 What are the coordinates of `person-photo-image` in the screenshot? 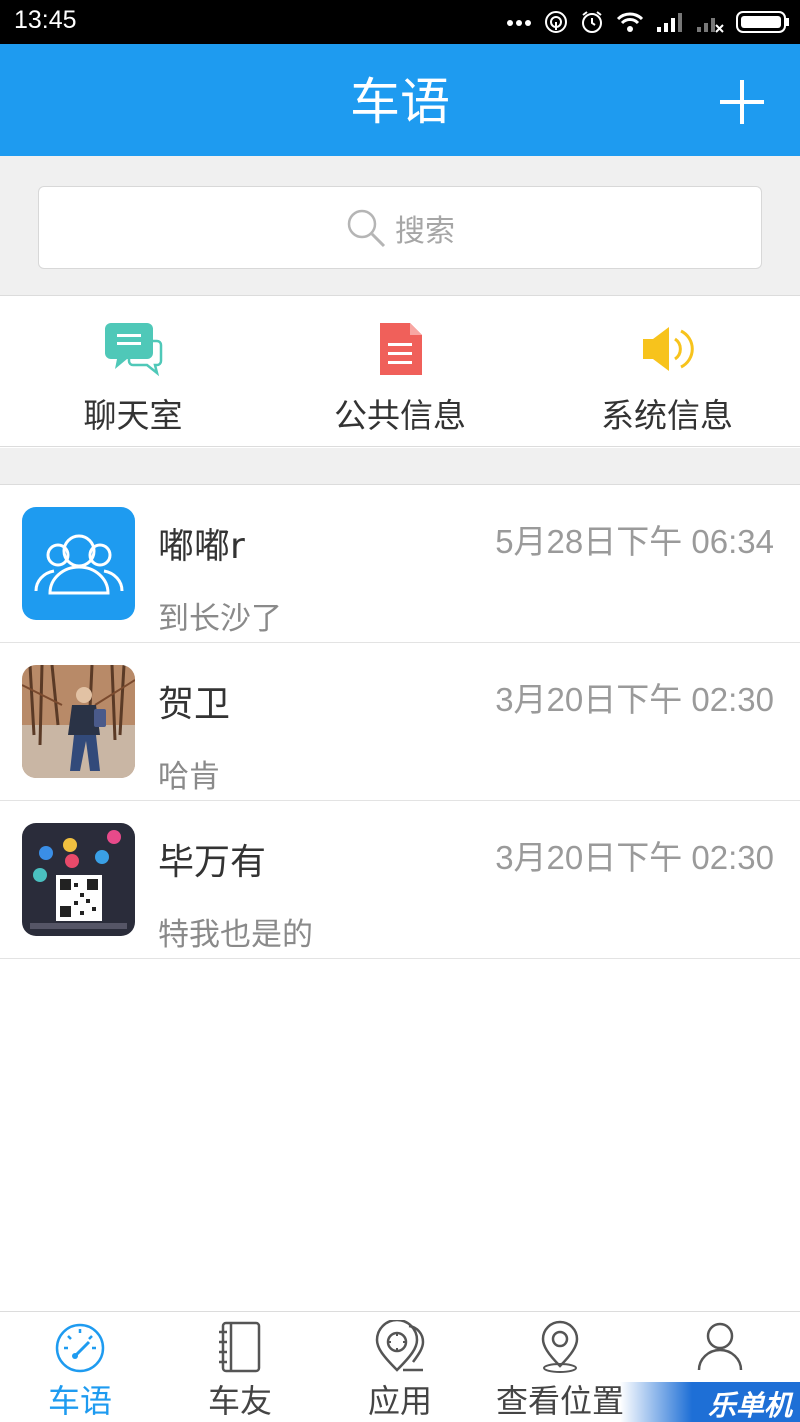 It's located at (78, 721).